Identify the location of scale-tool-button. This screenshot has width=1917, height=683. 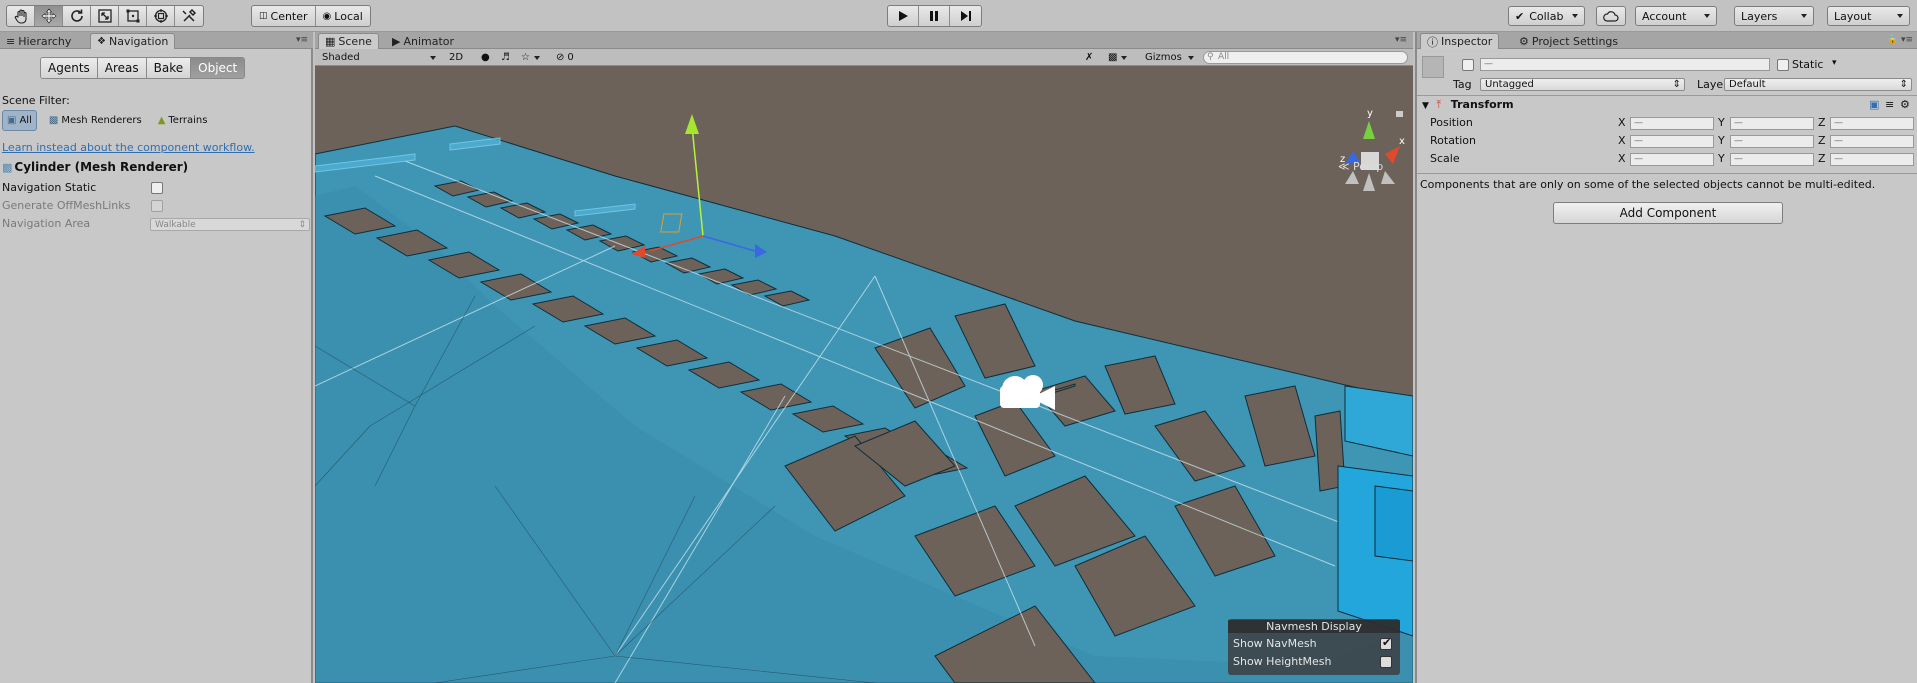
(105, 16).